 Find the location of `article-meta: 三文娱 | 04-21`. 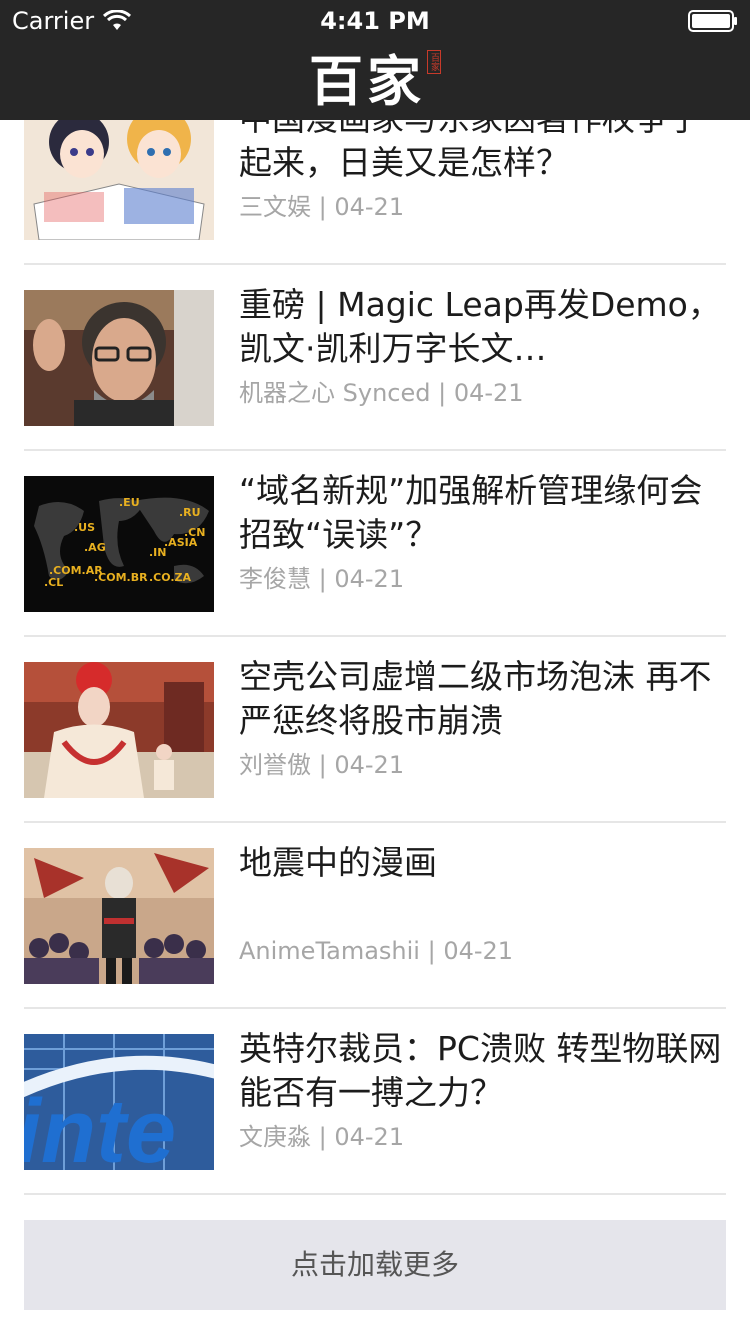

article-meta: 三文娱 | 04-21 is located at coordinates (321, 207).